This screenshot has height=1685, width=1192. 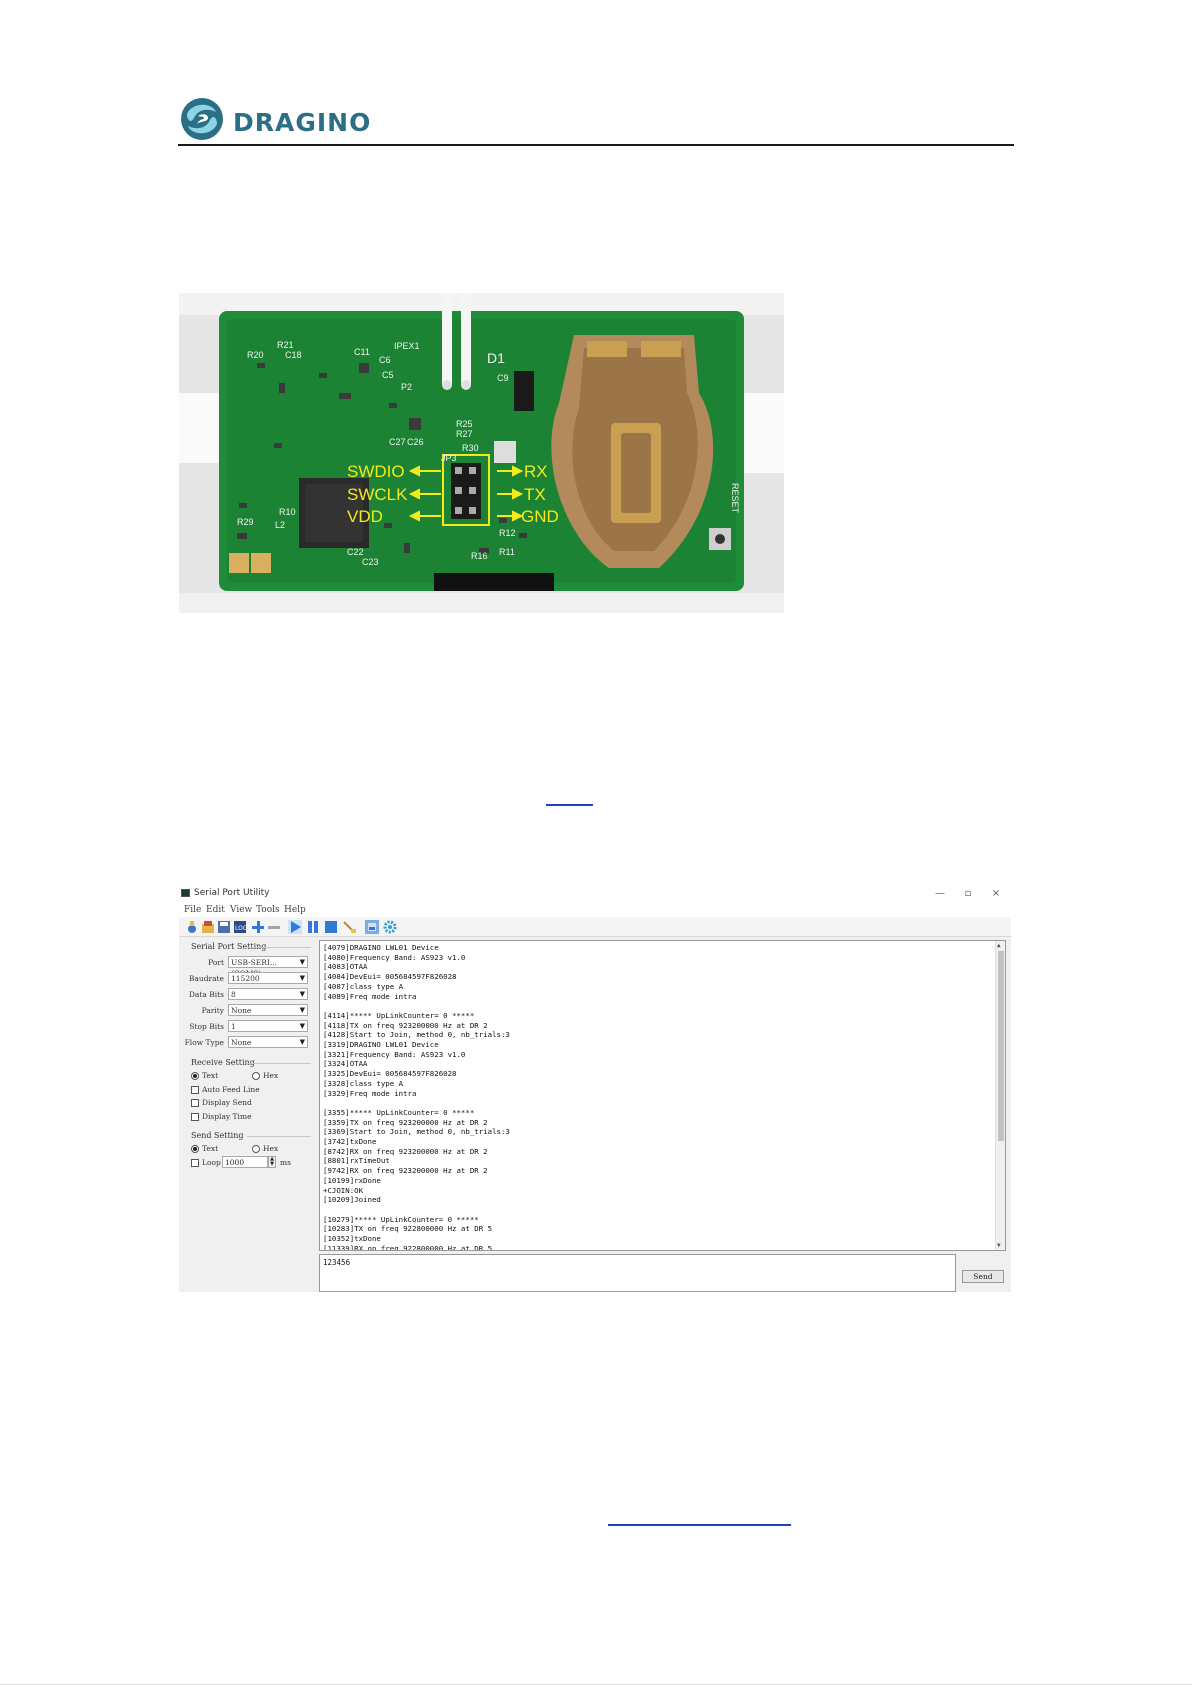 What do you see at coordinates (983, 1276) in the screenshot?
I see `send-button: Send` at bounding box center [983, 1276].